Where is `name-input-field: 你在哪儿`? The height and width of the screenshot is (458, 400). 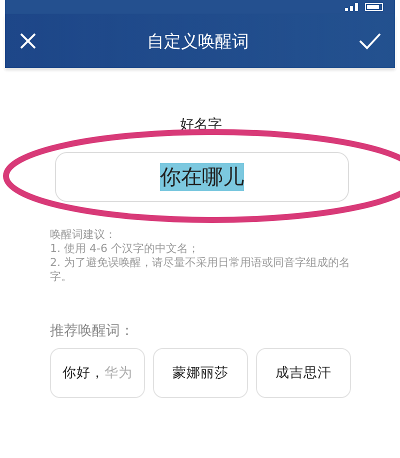
name-input-field: 你在哪儿 is located at coordinates (202, 177).